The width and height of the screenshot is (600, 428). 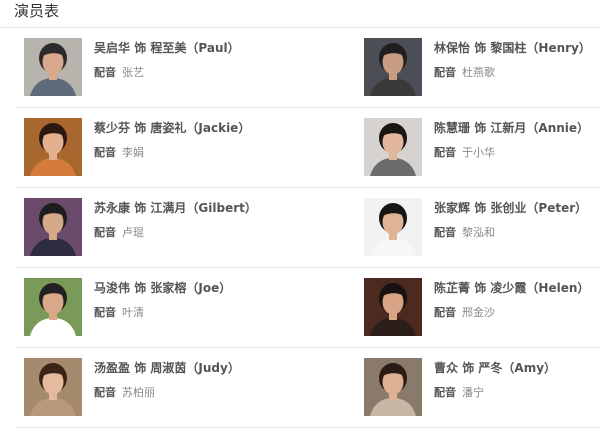 What do you see at coordinates (446, 368) in the screenshot?
I see `actor-name: 曹众` at bounding box center [446, 368].